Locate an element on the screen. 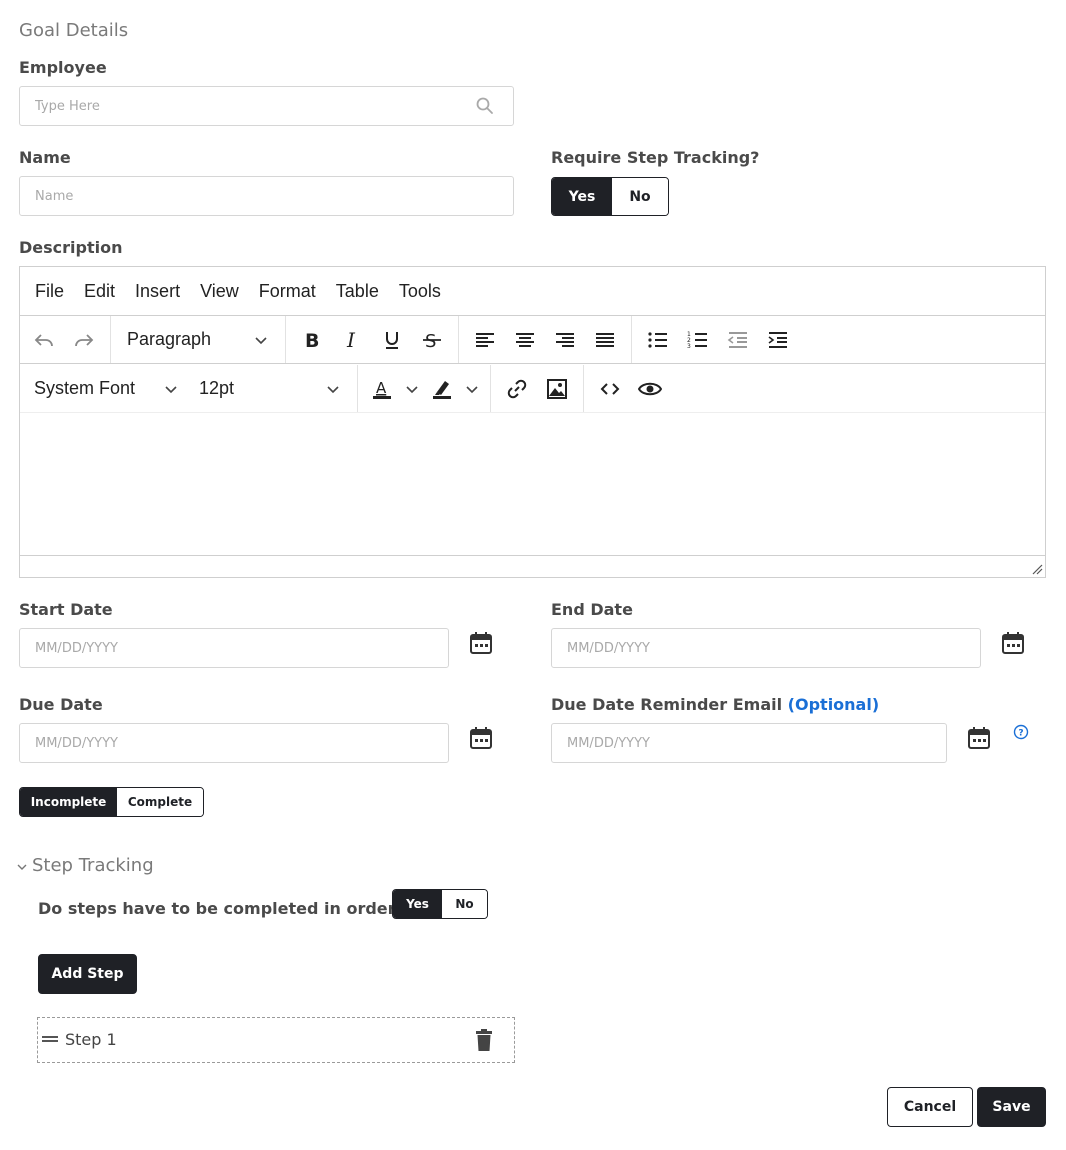 The width and height of the screenshot is (1066, 1150). menu-format: Format is located at coordinates (287, 291).